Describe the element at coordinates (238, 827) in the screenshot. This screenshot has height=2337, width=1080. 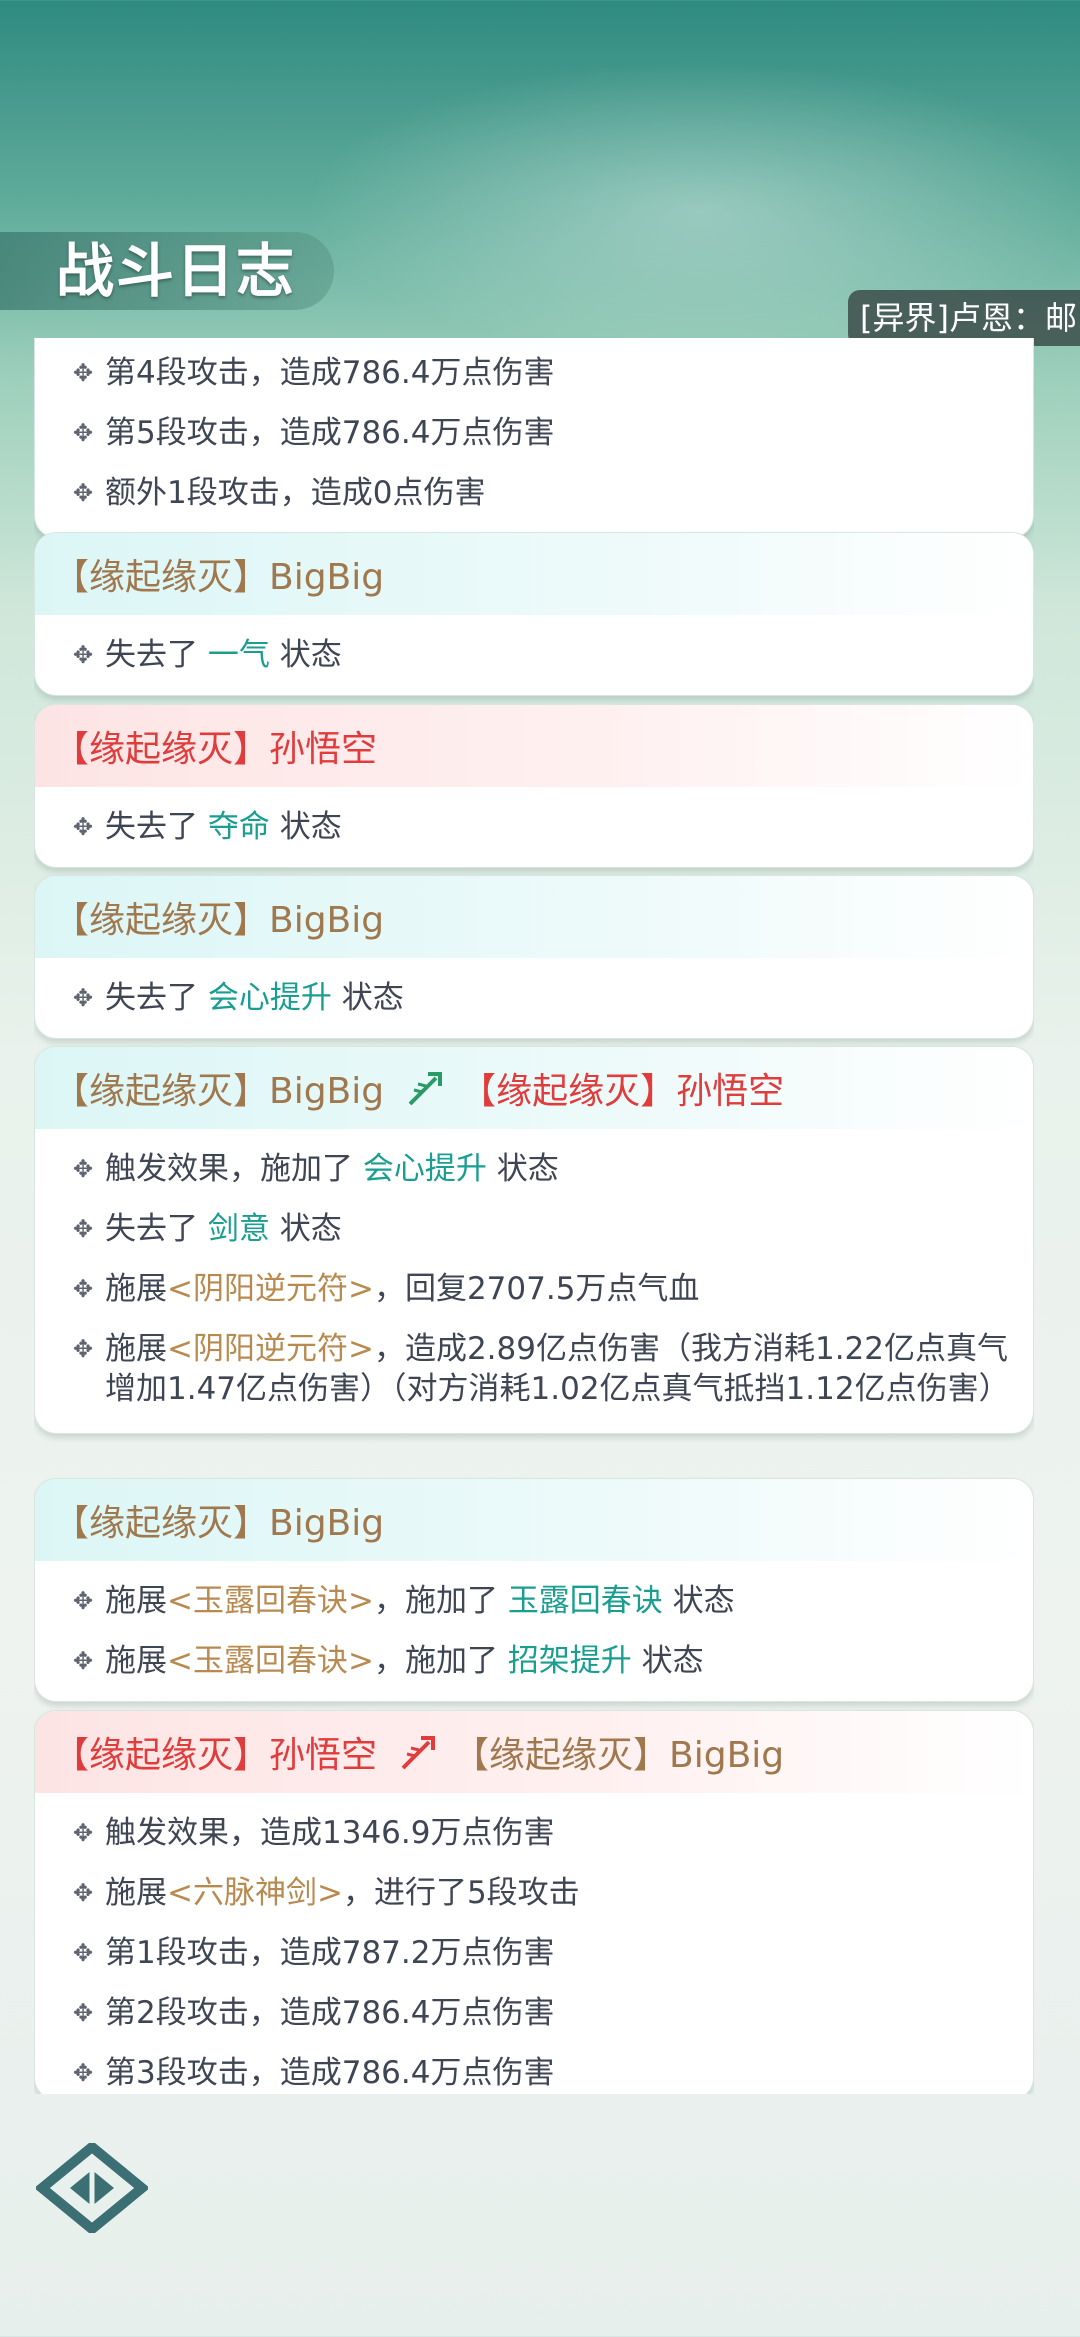
I see `status-name: 夺命` at that location.